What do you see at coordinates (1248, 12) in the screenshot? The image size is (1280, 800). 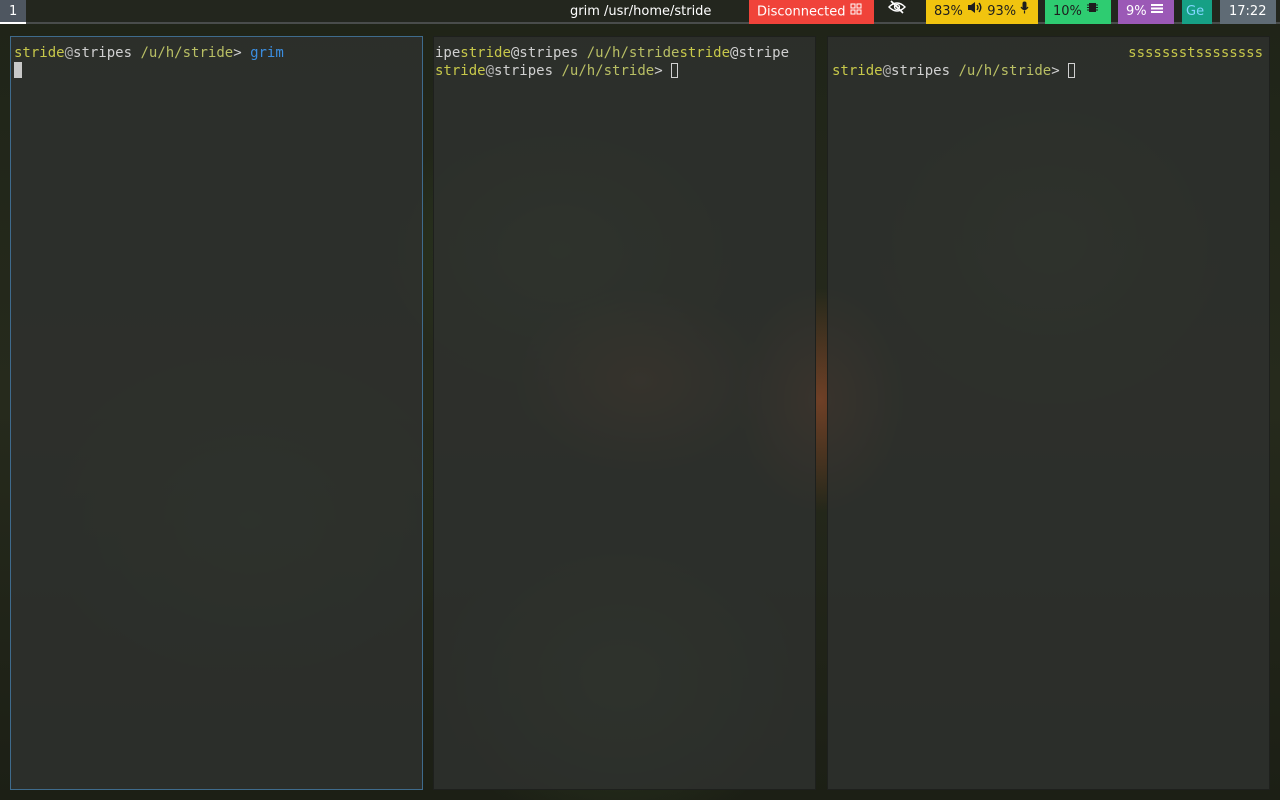 I see `clock-module: 17:22` at bounding box center [1248, 12].